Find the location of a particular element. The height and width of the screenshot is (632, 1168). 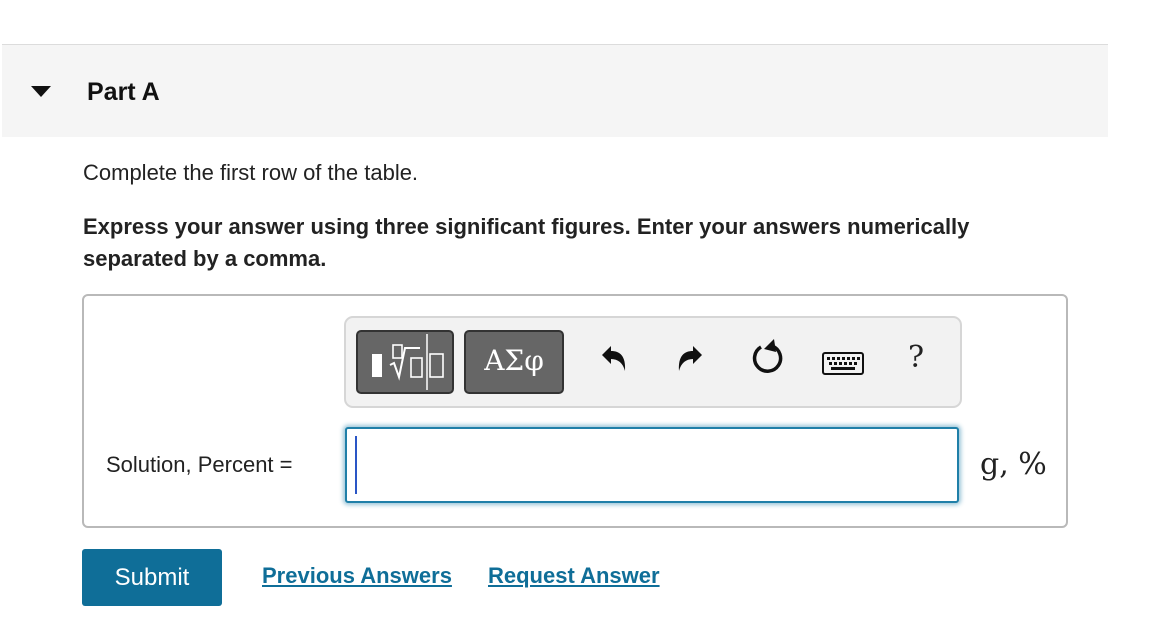

math-toolbar: ΑΣφ ? is located at coordinates (653, 362).